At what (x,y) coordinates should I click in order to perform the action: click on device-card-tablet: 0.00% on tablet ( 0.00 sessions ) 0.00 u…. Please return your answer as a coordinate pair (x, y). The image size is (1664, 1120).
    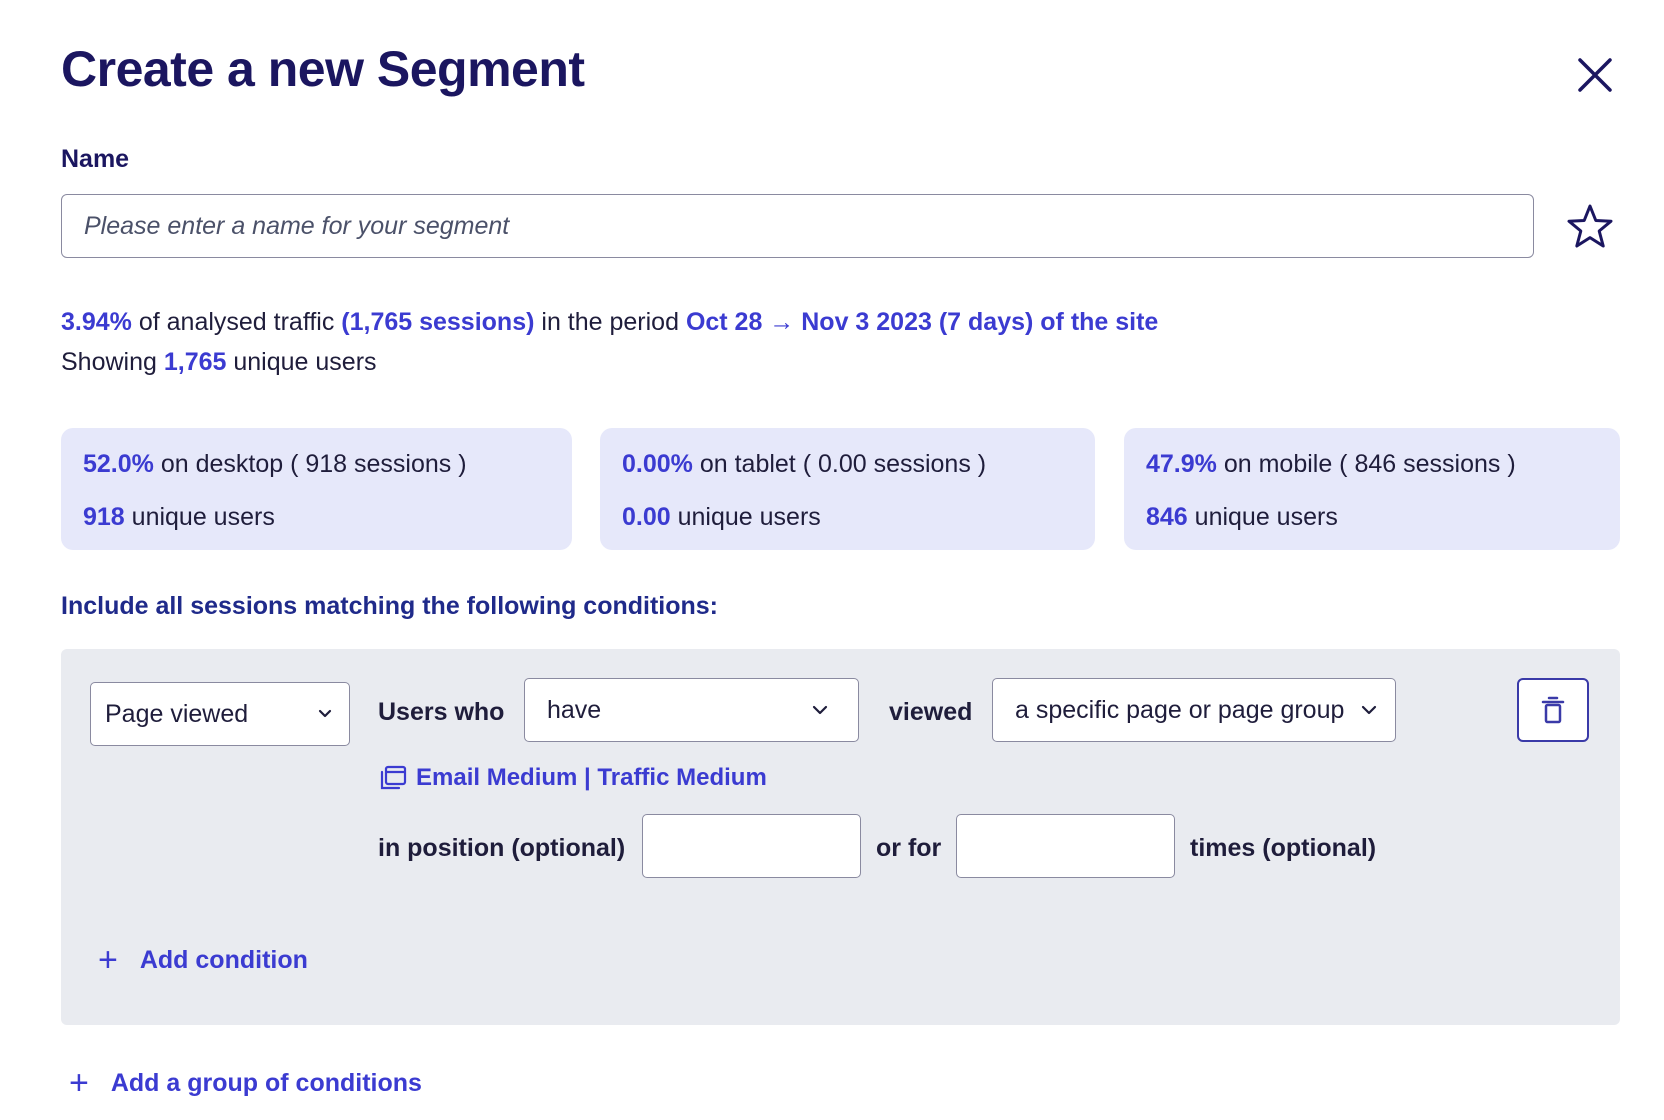
    Looking at the image, I should click on (847, 489).